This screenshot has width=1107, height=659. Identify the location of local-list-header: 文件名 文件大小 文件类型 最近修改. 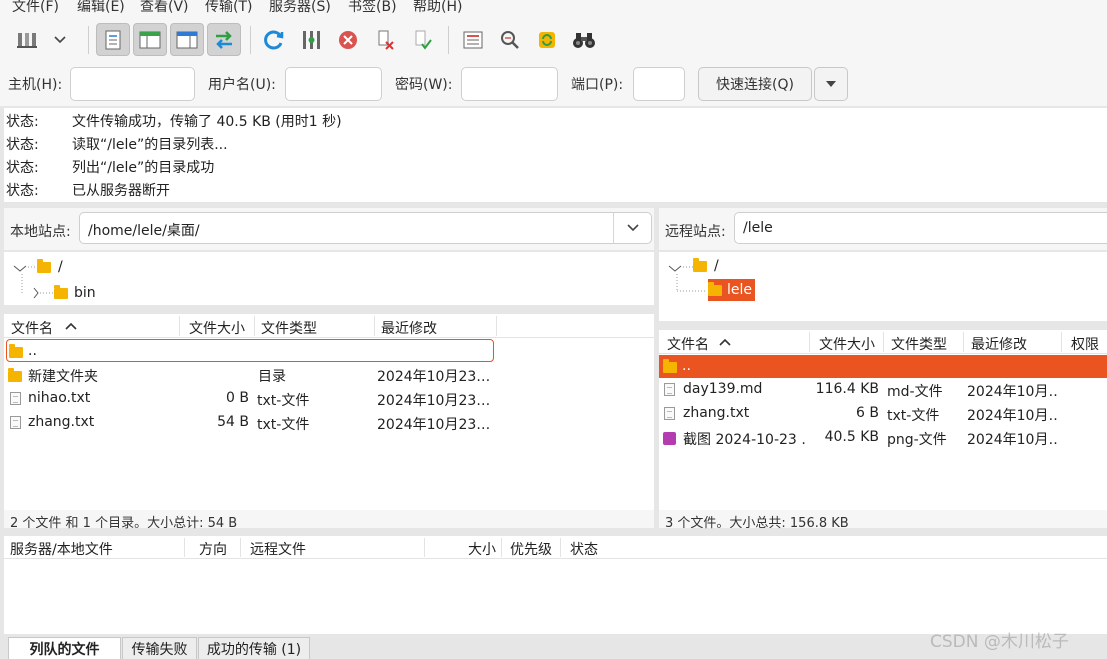
(329, 326).